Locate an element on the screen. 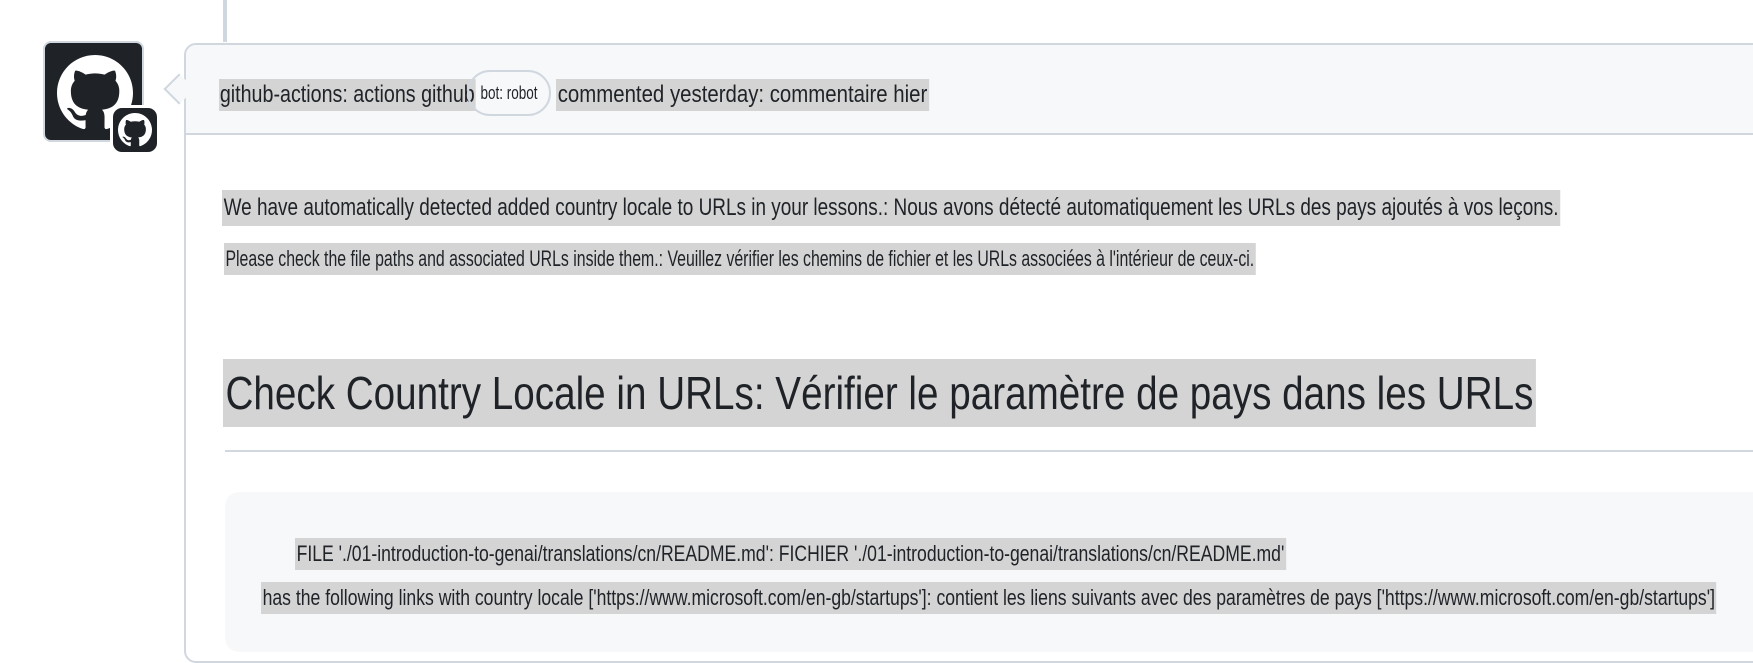 This screenshot has width=1753, height=663. author-avatar is located at coordinates (101, 98).